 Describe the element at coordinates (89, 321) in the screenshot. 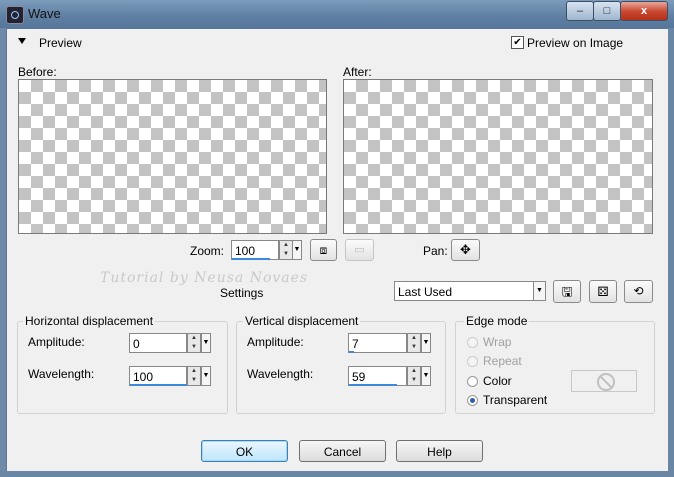

I see `horizontal-displacement-title: Horizontal displacement` at that location.